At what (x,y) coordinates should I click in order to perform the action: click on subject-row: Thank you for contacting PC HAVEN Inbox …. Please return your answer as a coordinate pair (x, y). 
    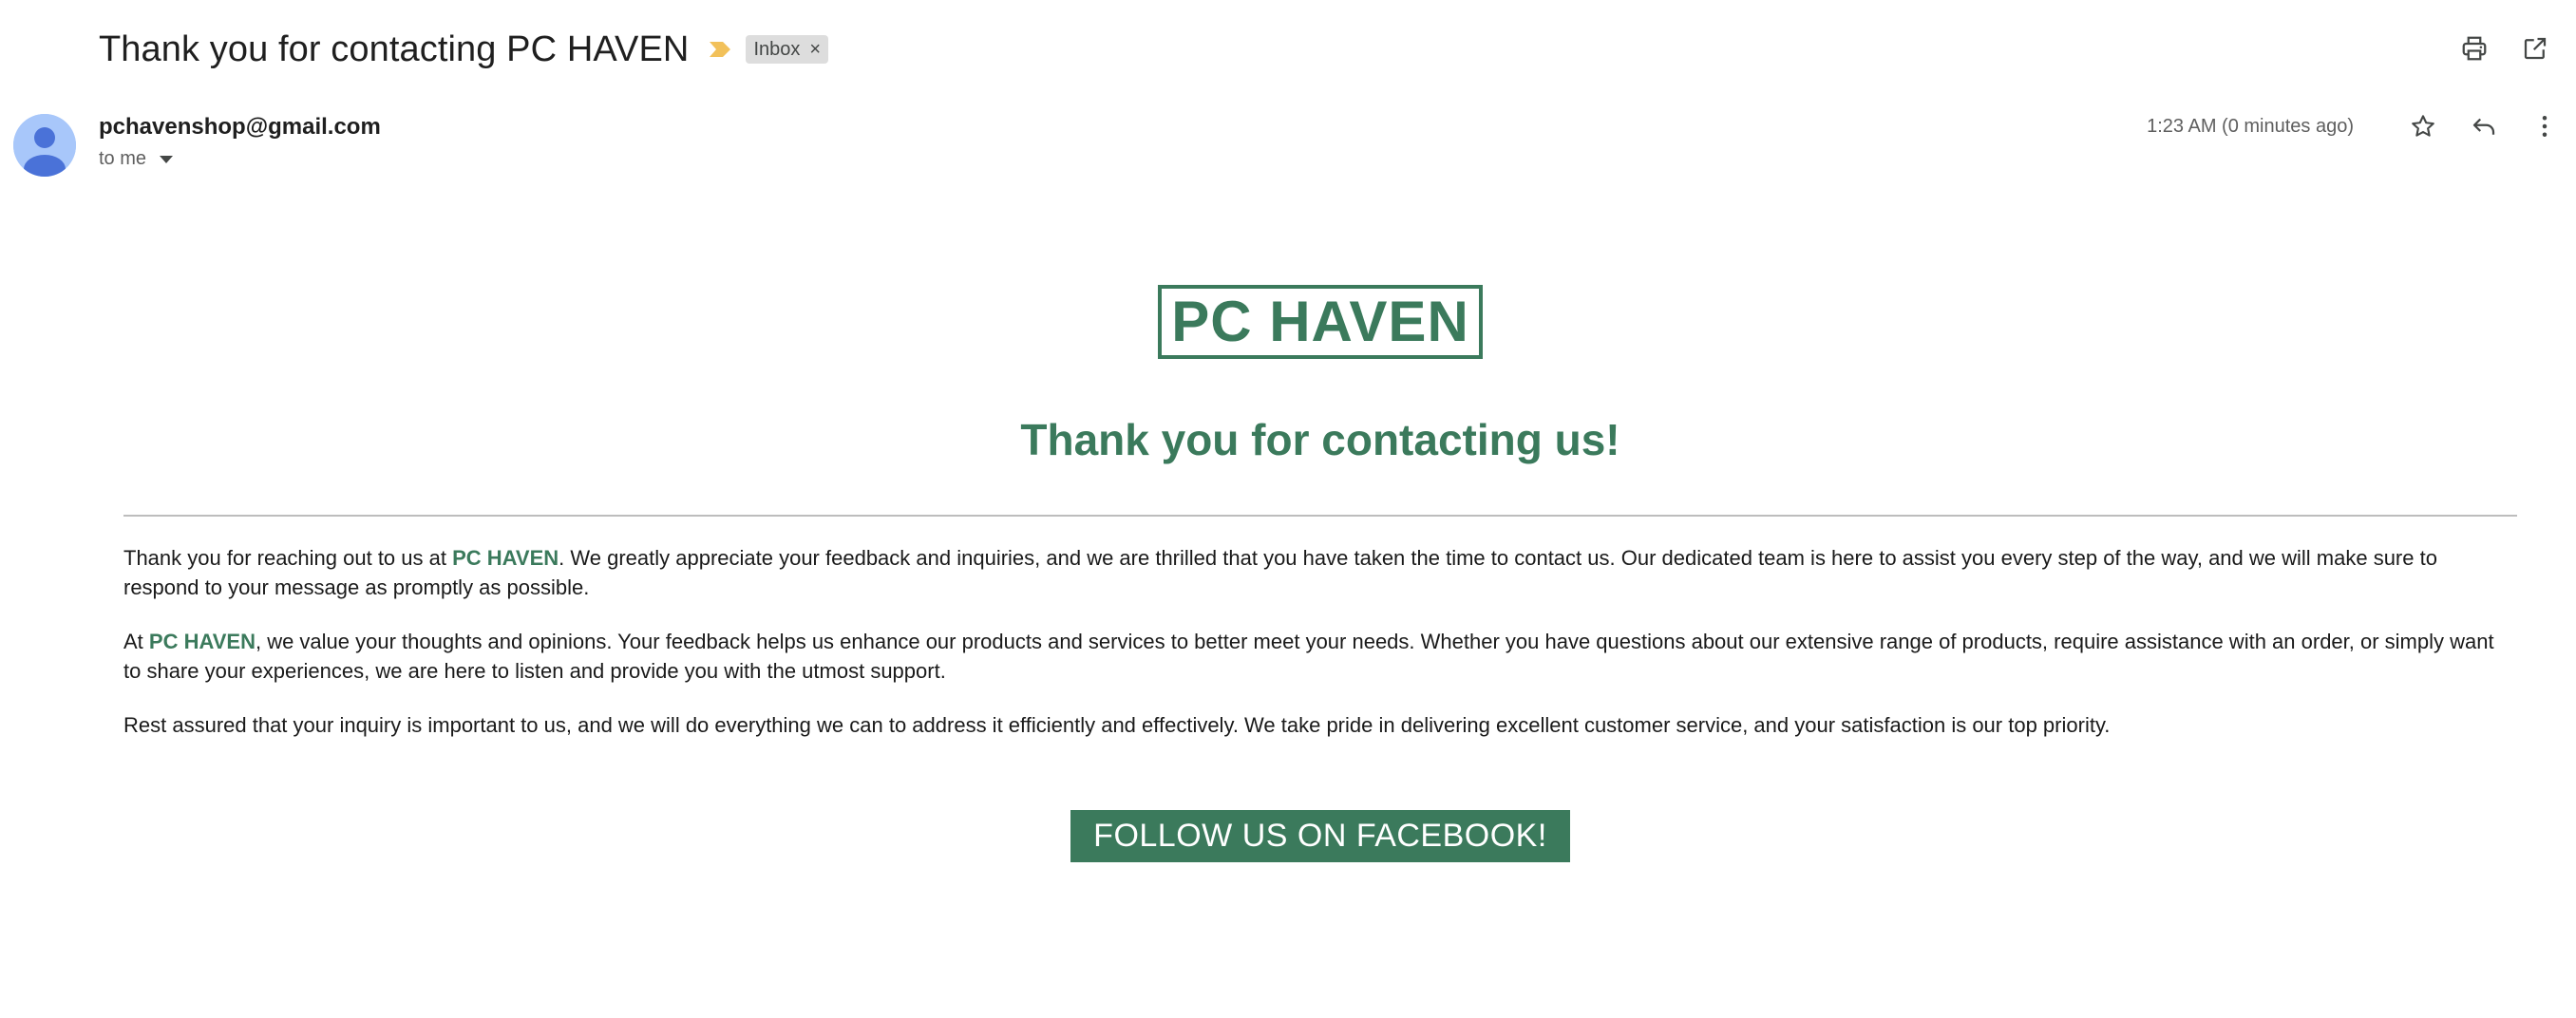
    Looking at the image, I should click on (464, 49).